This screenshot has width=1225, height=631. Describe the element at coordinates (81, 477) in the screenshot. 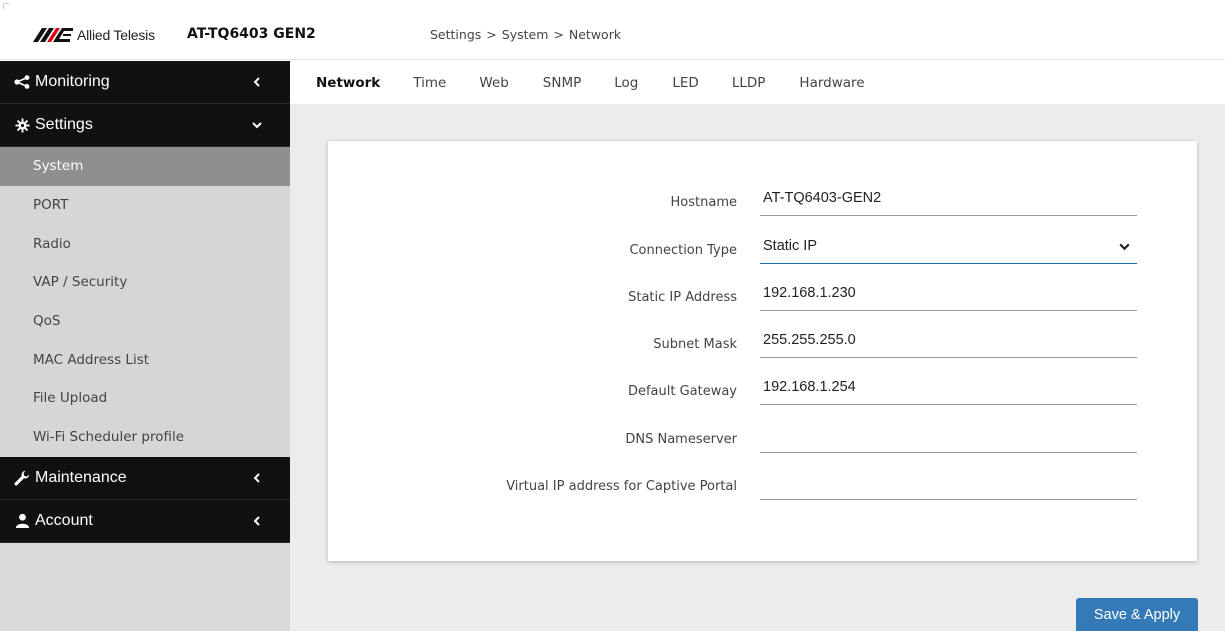

I see `sidebar-group-label: Maintenance` at that location.